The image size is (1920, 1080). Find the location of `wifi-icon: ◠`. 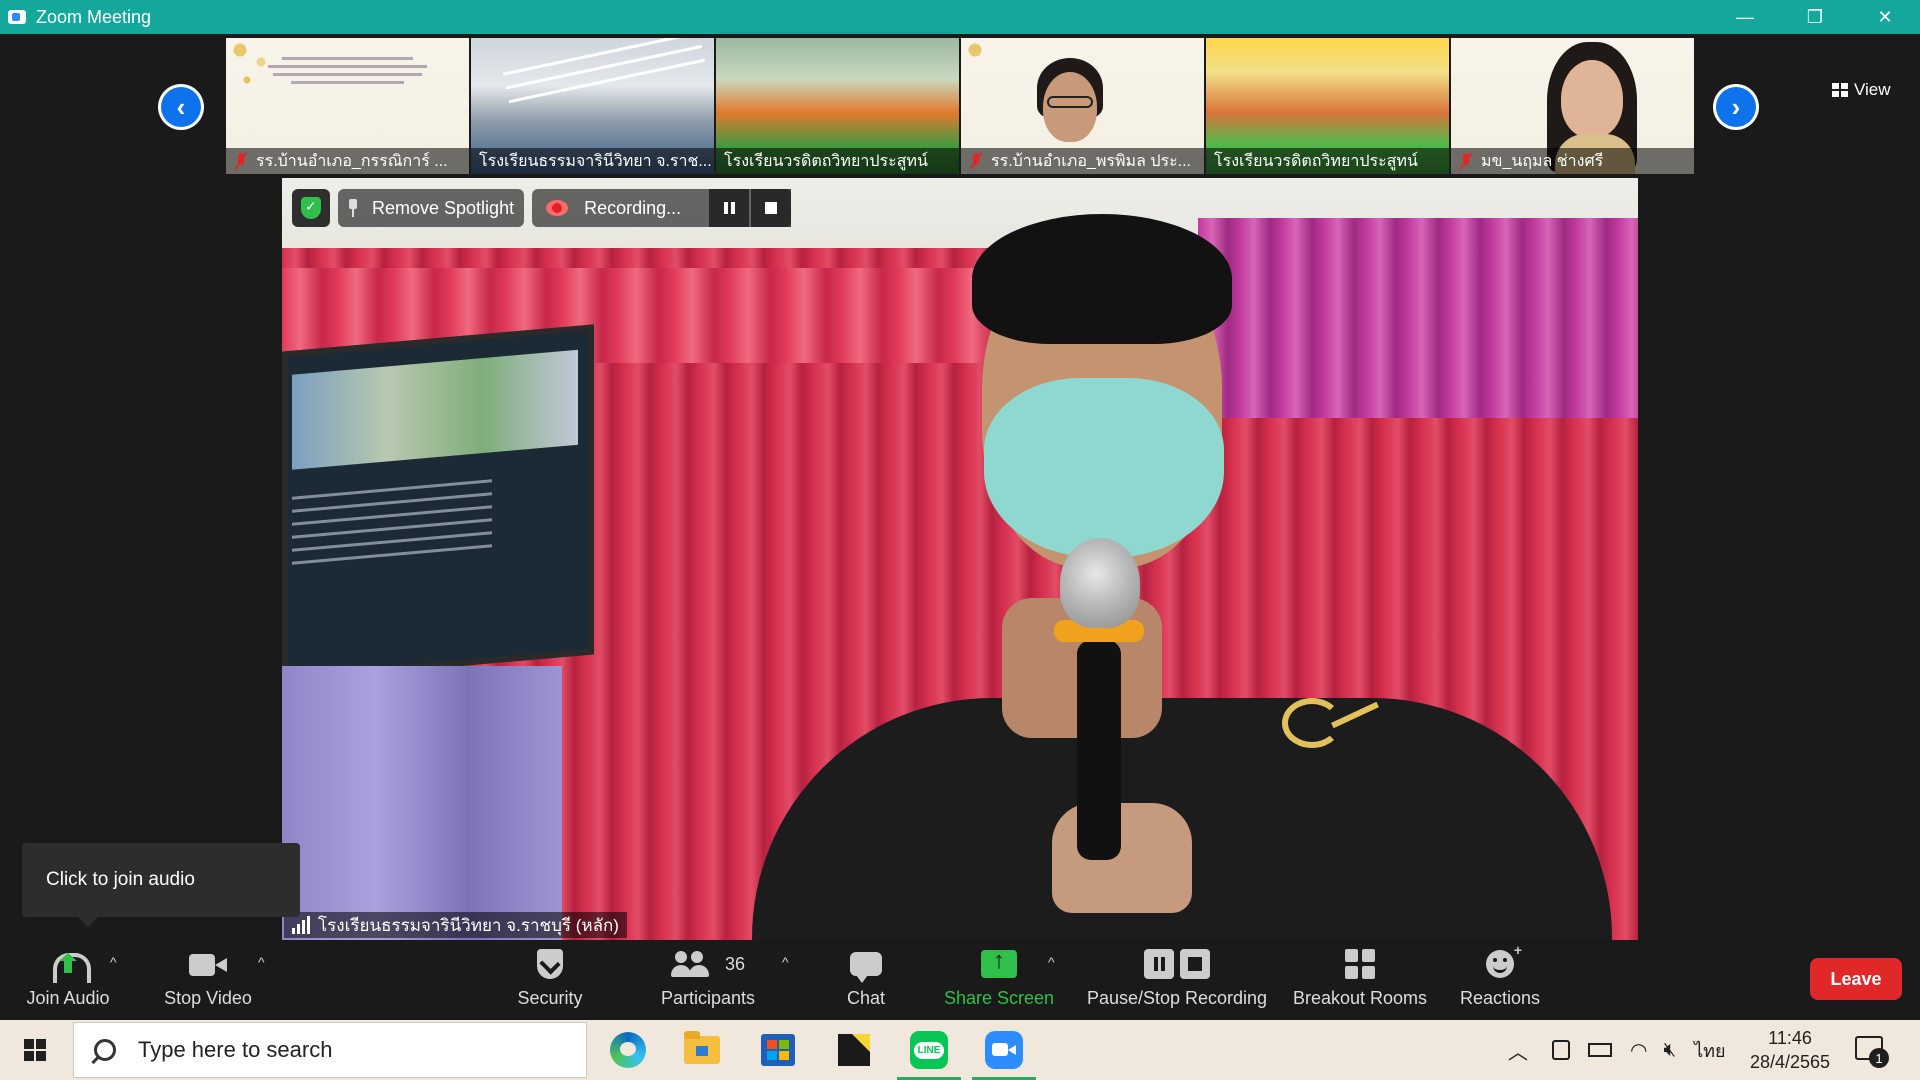

wifi-icon: ◠ is located at coordinates (1638, 1050).